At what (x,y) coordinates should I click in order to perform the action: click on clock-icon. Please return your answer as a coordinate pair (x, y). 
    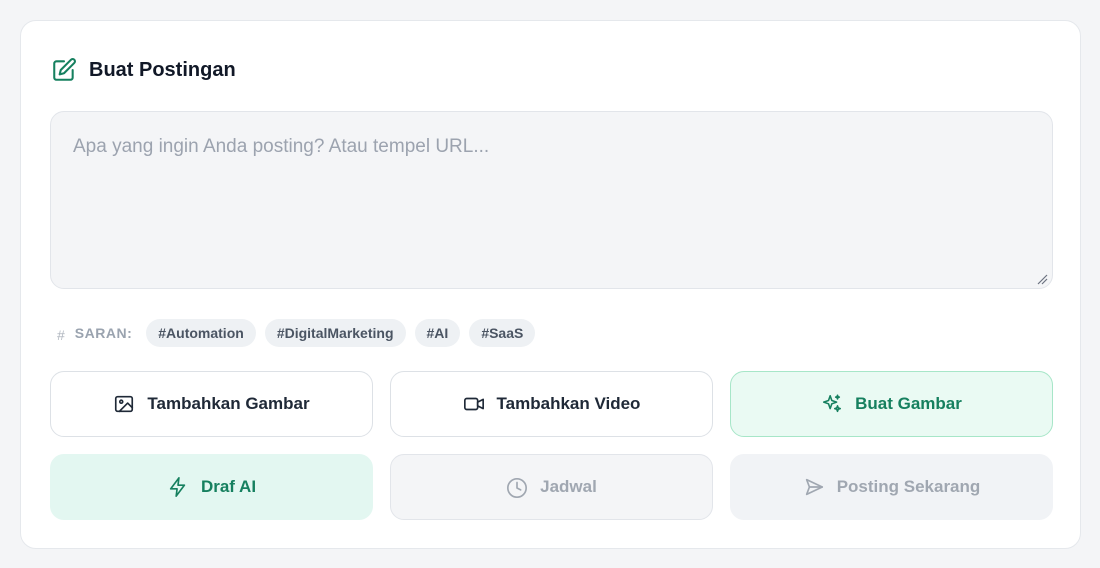
    Looking at the image, I should click on (517, 487).